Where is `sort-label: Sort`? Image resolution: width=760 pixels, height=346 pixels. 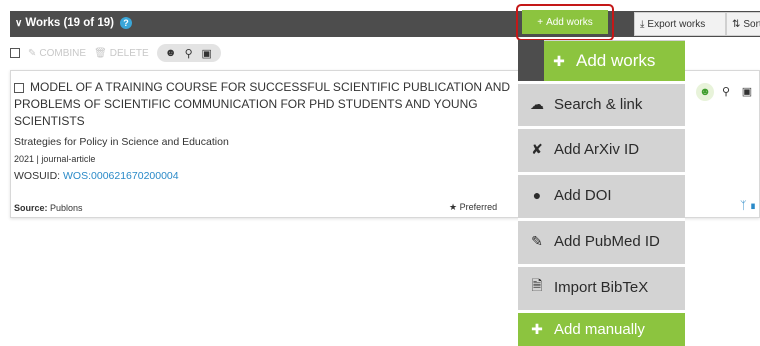
sort-label: Sort is located at coordinates (751, 24).